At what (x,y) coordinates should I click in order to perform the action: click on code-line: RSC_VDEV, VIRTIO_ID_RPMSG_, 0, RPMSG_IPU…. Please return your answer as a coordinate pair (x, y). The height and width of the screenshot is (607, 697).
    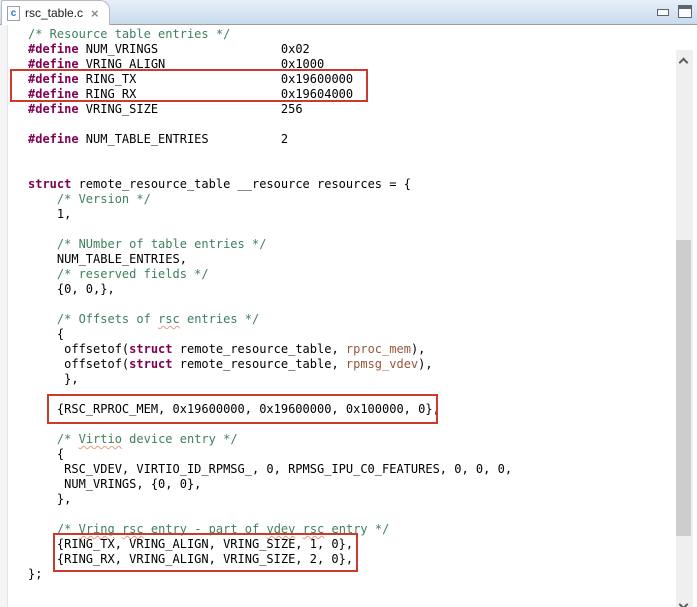
    Looking at the image, I should click on (270, 469).